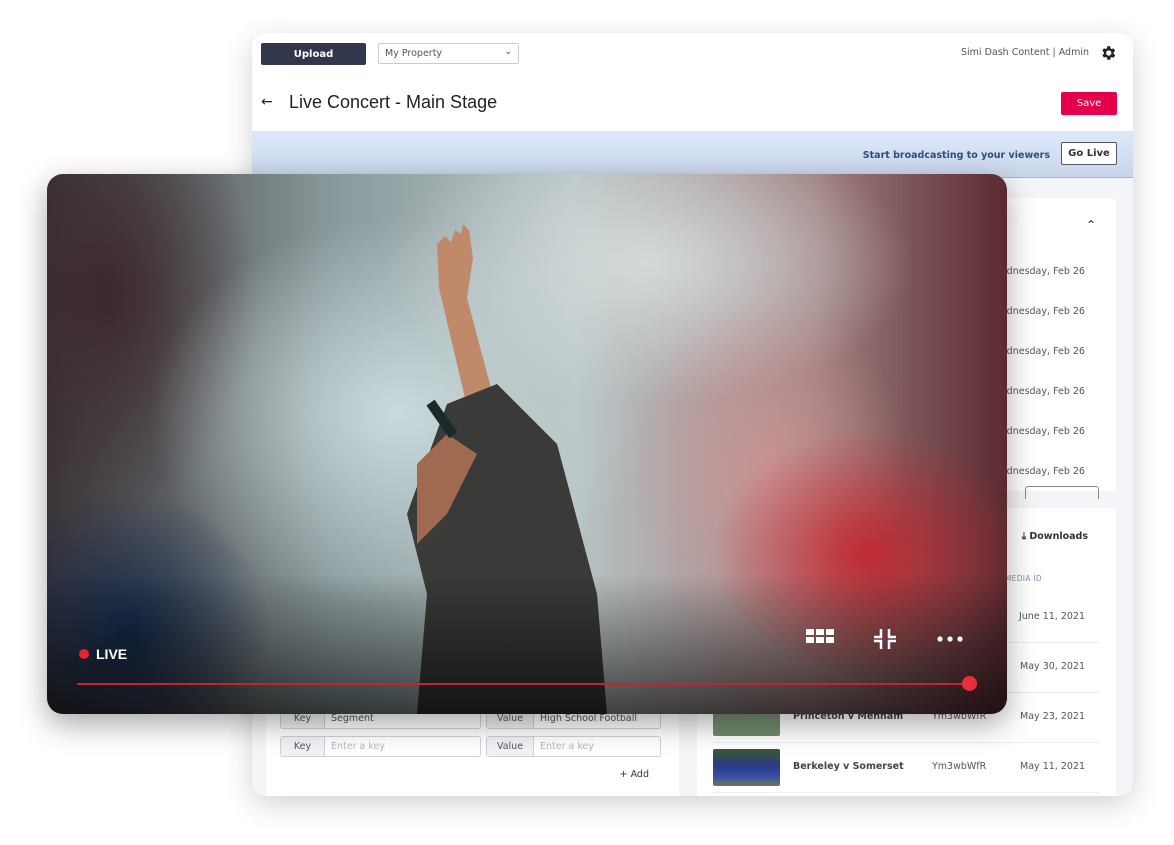  What do you see at coordinates (1051, 616) in the screenshot?
I see `media-date: June 11, 2021` at bounding box center [1051, 616].